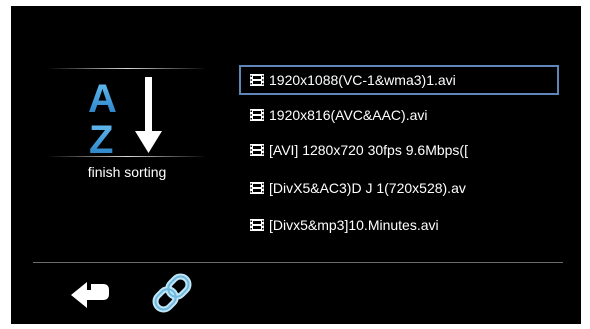  I want to click on chain-link-icon, so click(172, 293).